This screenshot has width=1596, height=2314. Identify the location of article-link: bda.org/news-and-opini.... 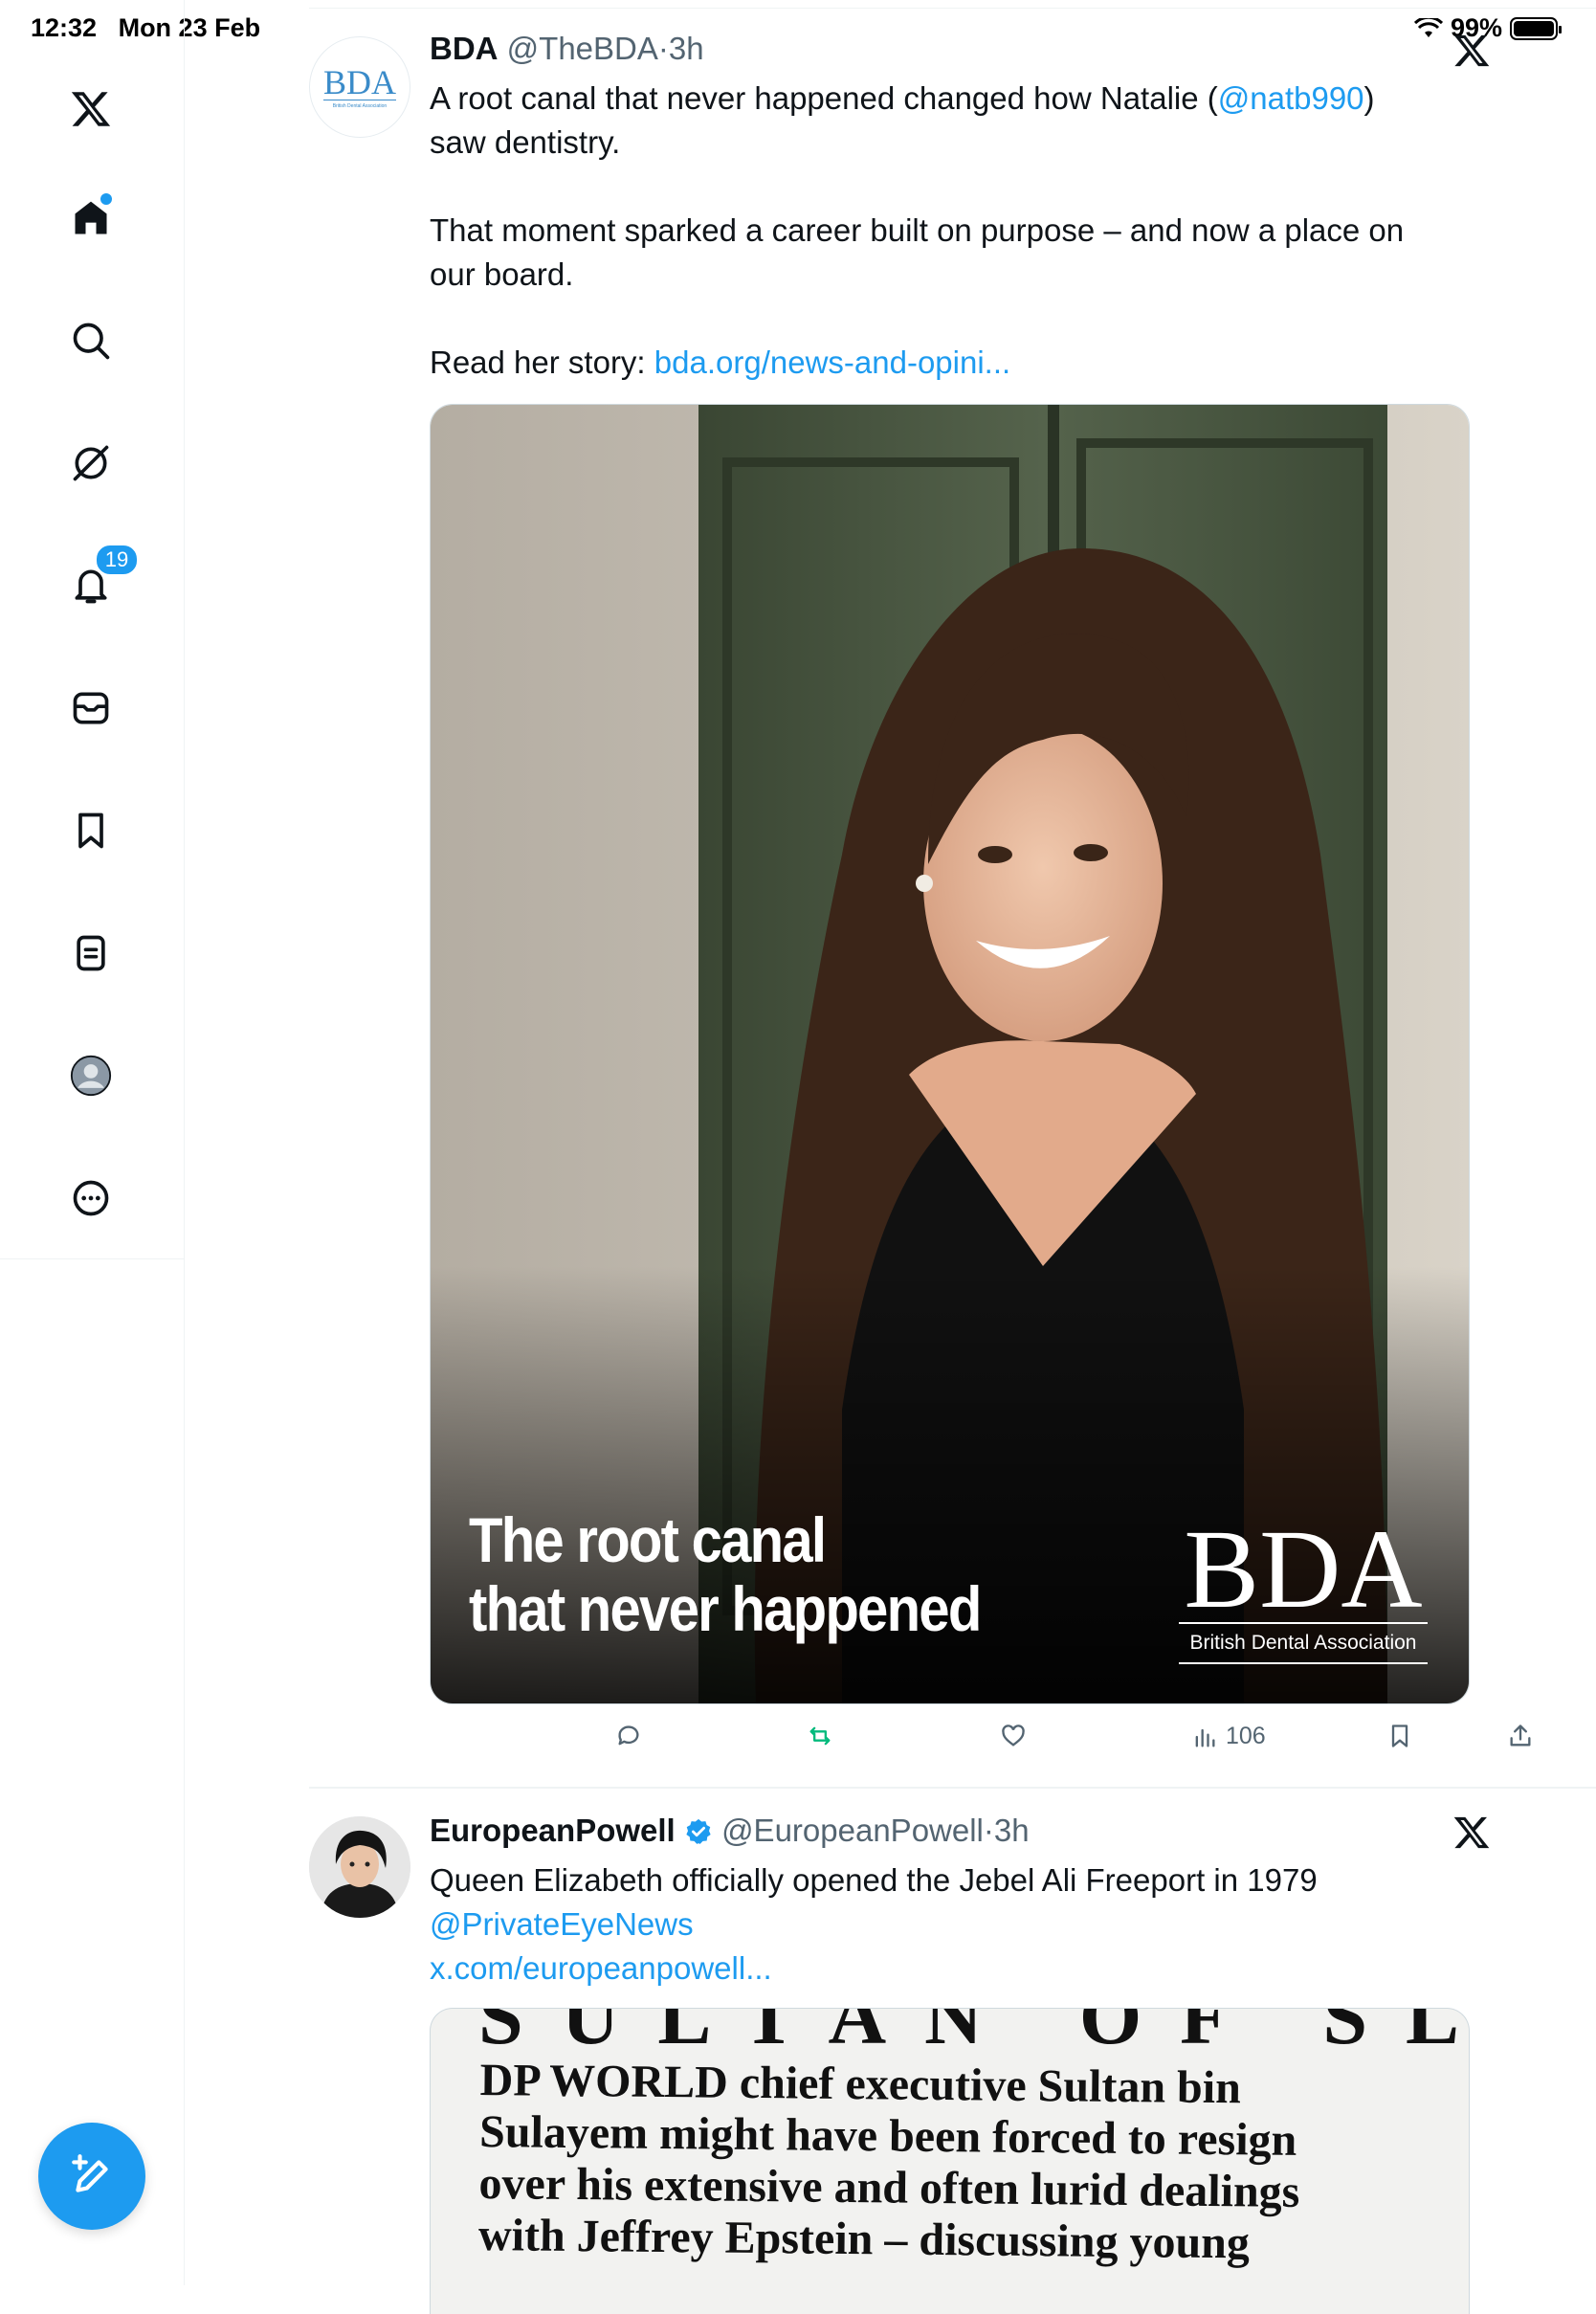
(832, 363).